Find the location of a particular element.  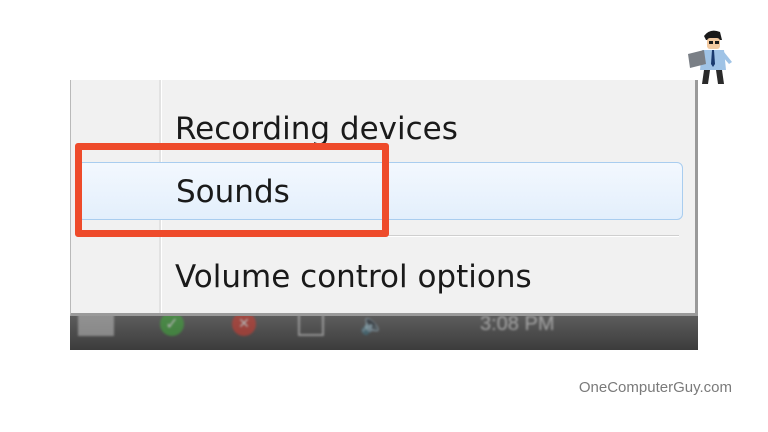

one-computer-guy-logo is located at coordinates (710, 57).